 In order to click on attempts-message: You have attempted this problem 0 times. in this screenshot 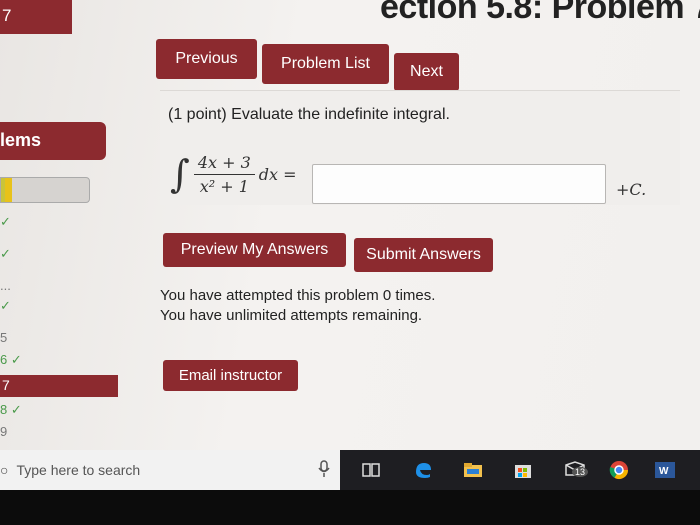, I will do `click(298, 295)`.